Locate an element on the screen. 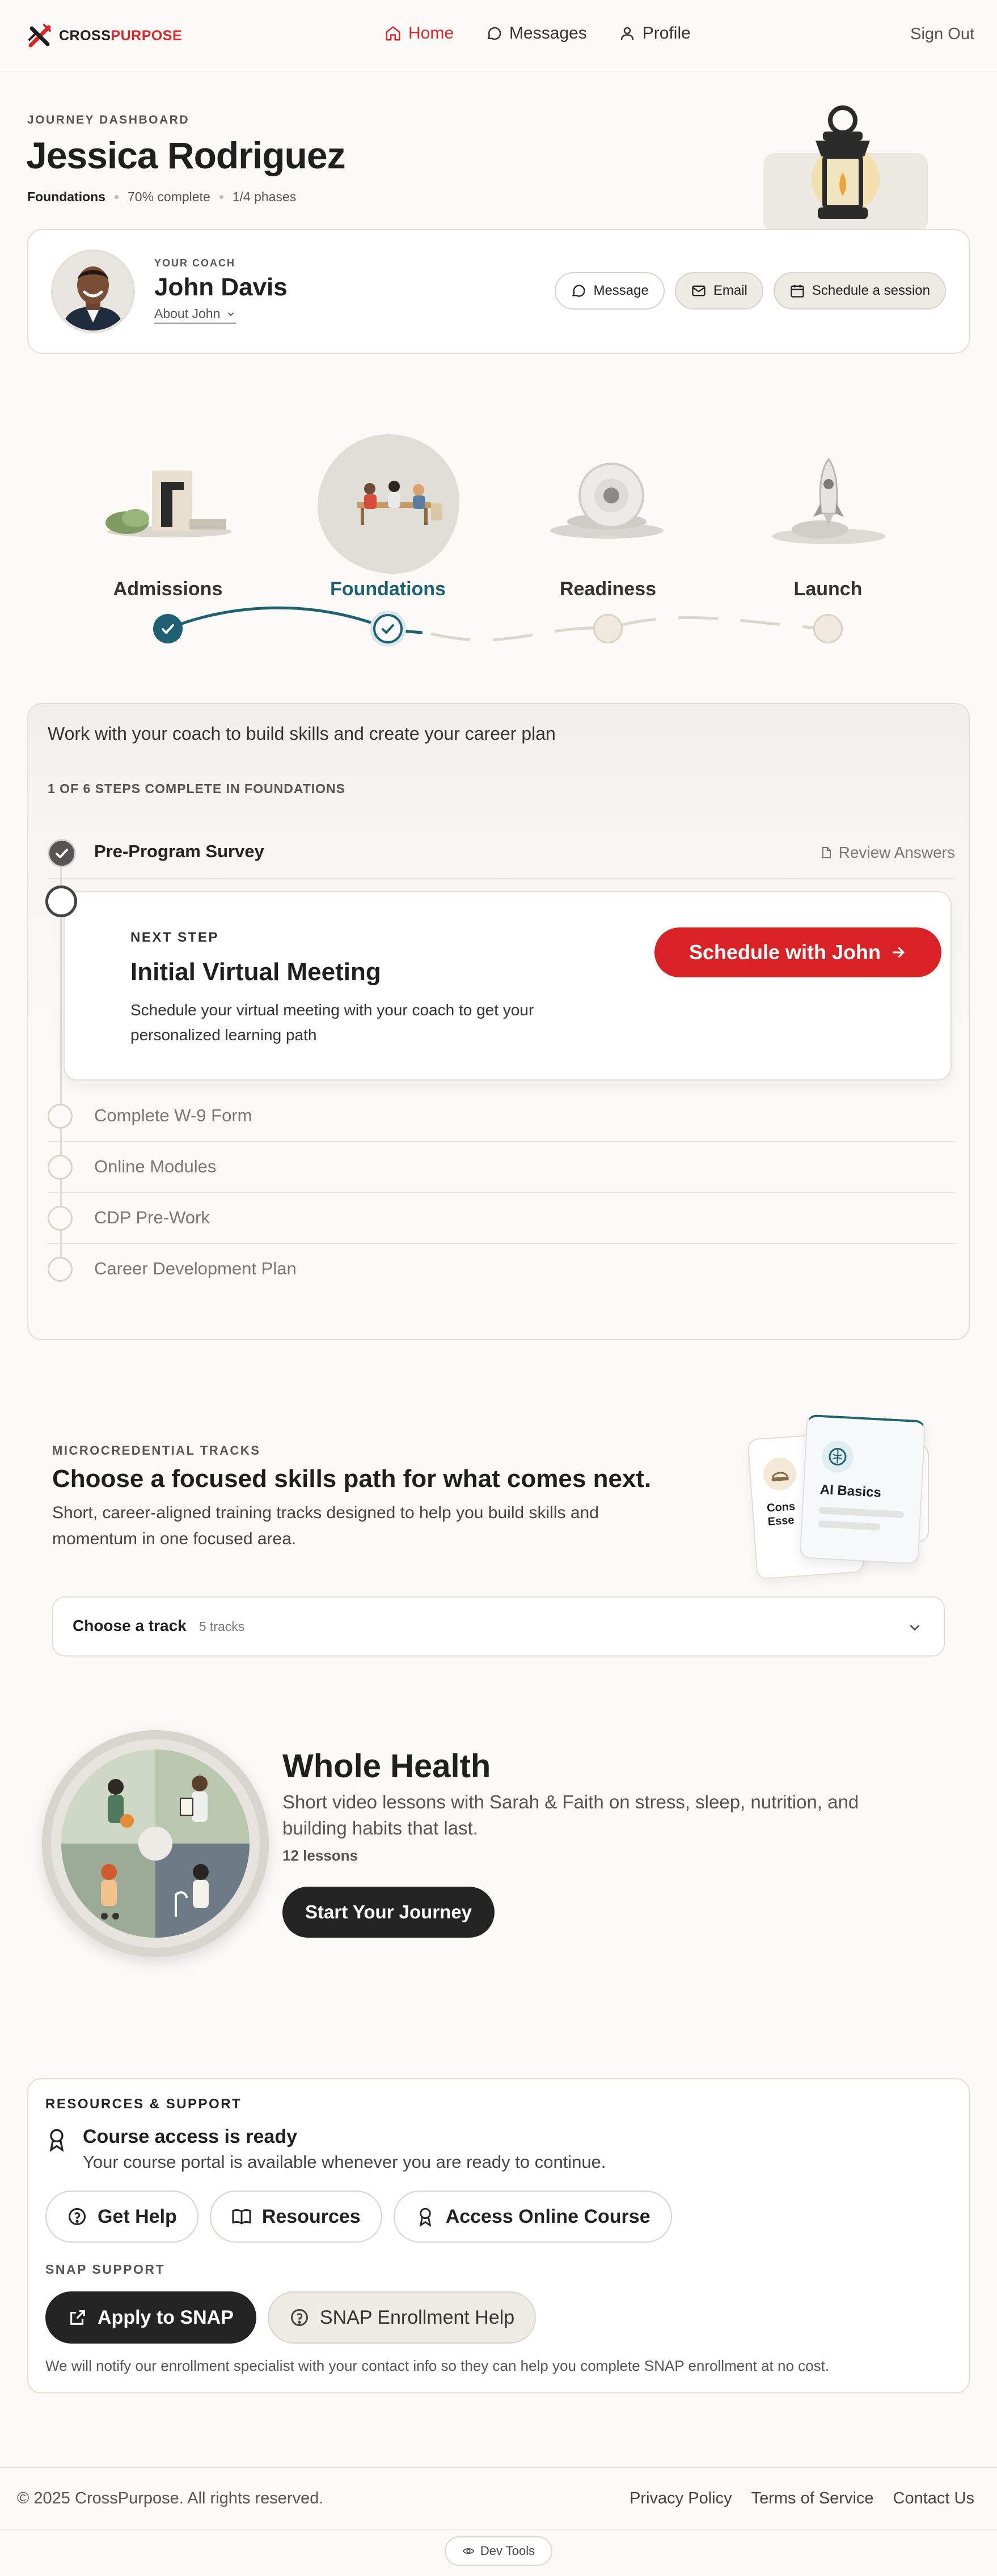  message-button-label: Message is located at coordinates (621, 290).